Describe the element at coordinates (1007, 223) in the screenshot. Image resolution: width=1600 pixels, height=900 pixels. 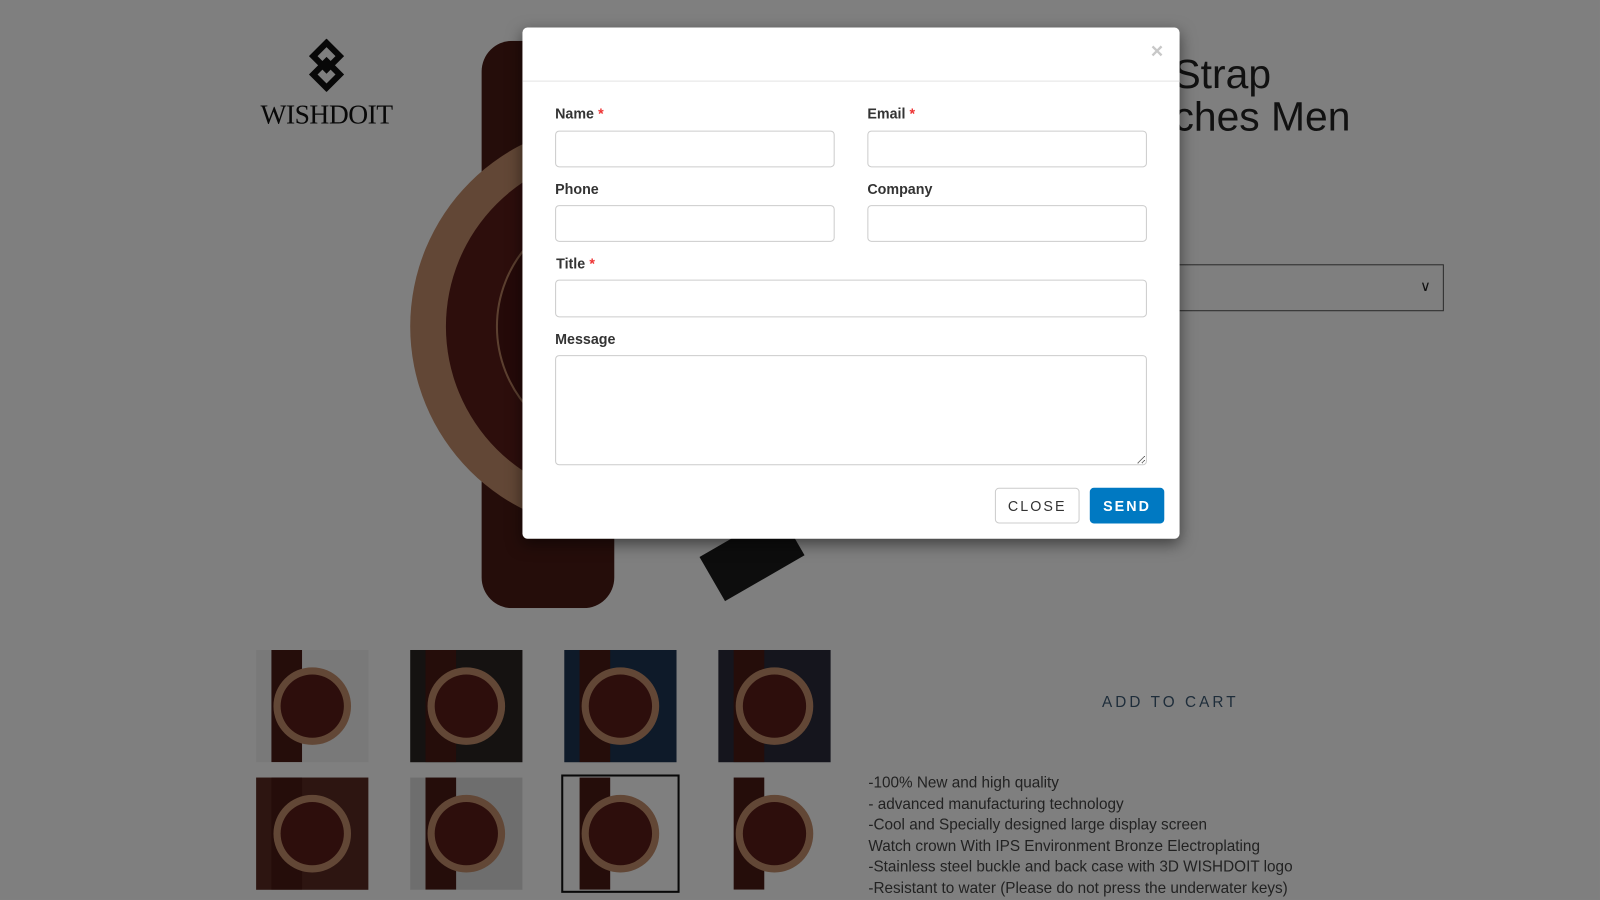
I see `company-input` at that location.